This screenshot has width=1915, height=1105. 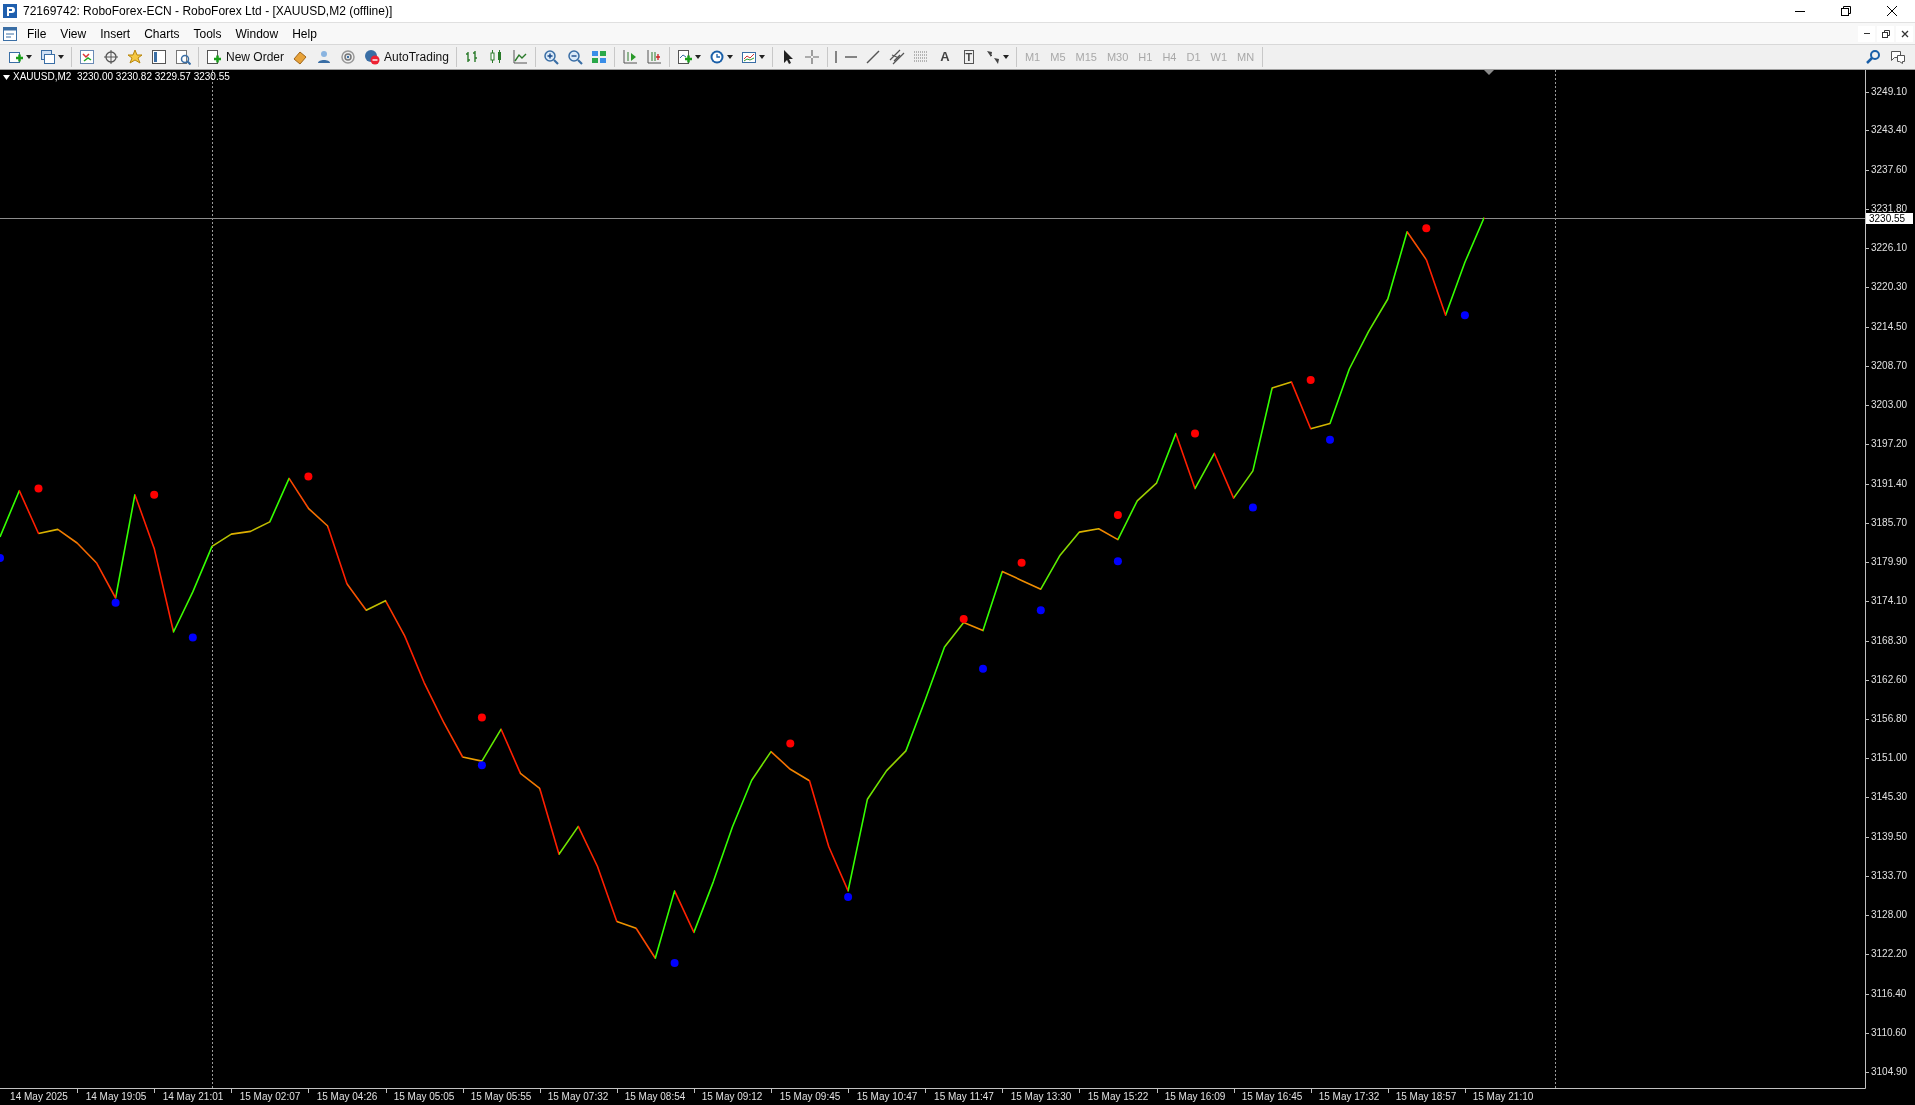 I want to click on target-icon, so click(x=348, y=57).